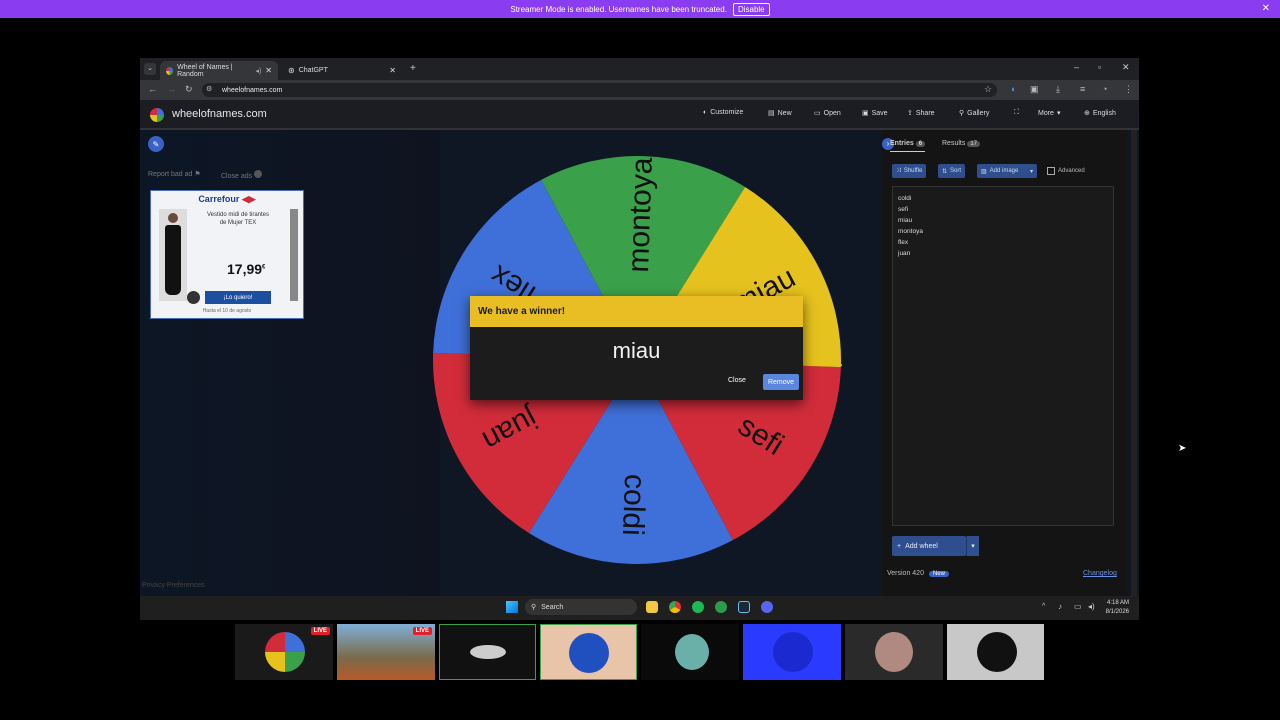 Image resolution: width=1280 pixels, height=720 pixels. Describe the element at coordinates (988, 89) in the screenshot. I see `bookmark-star-icon: ☆` at that location.